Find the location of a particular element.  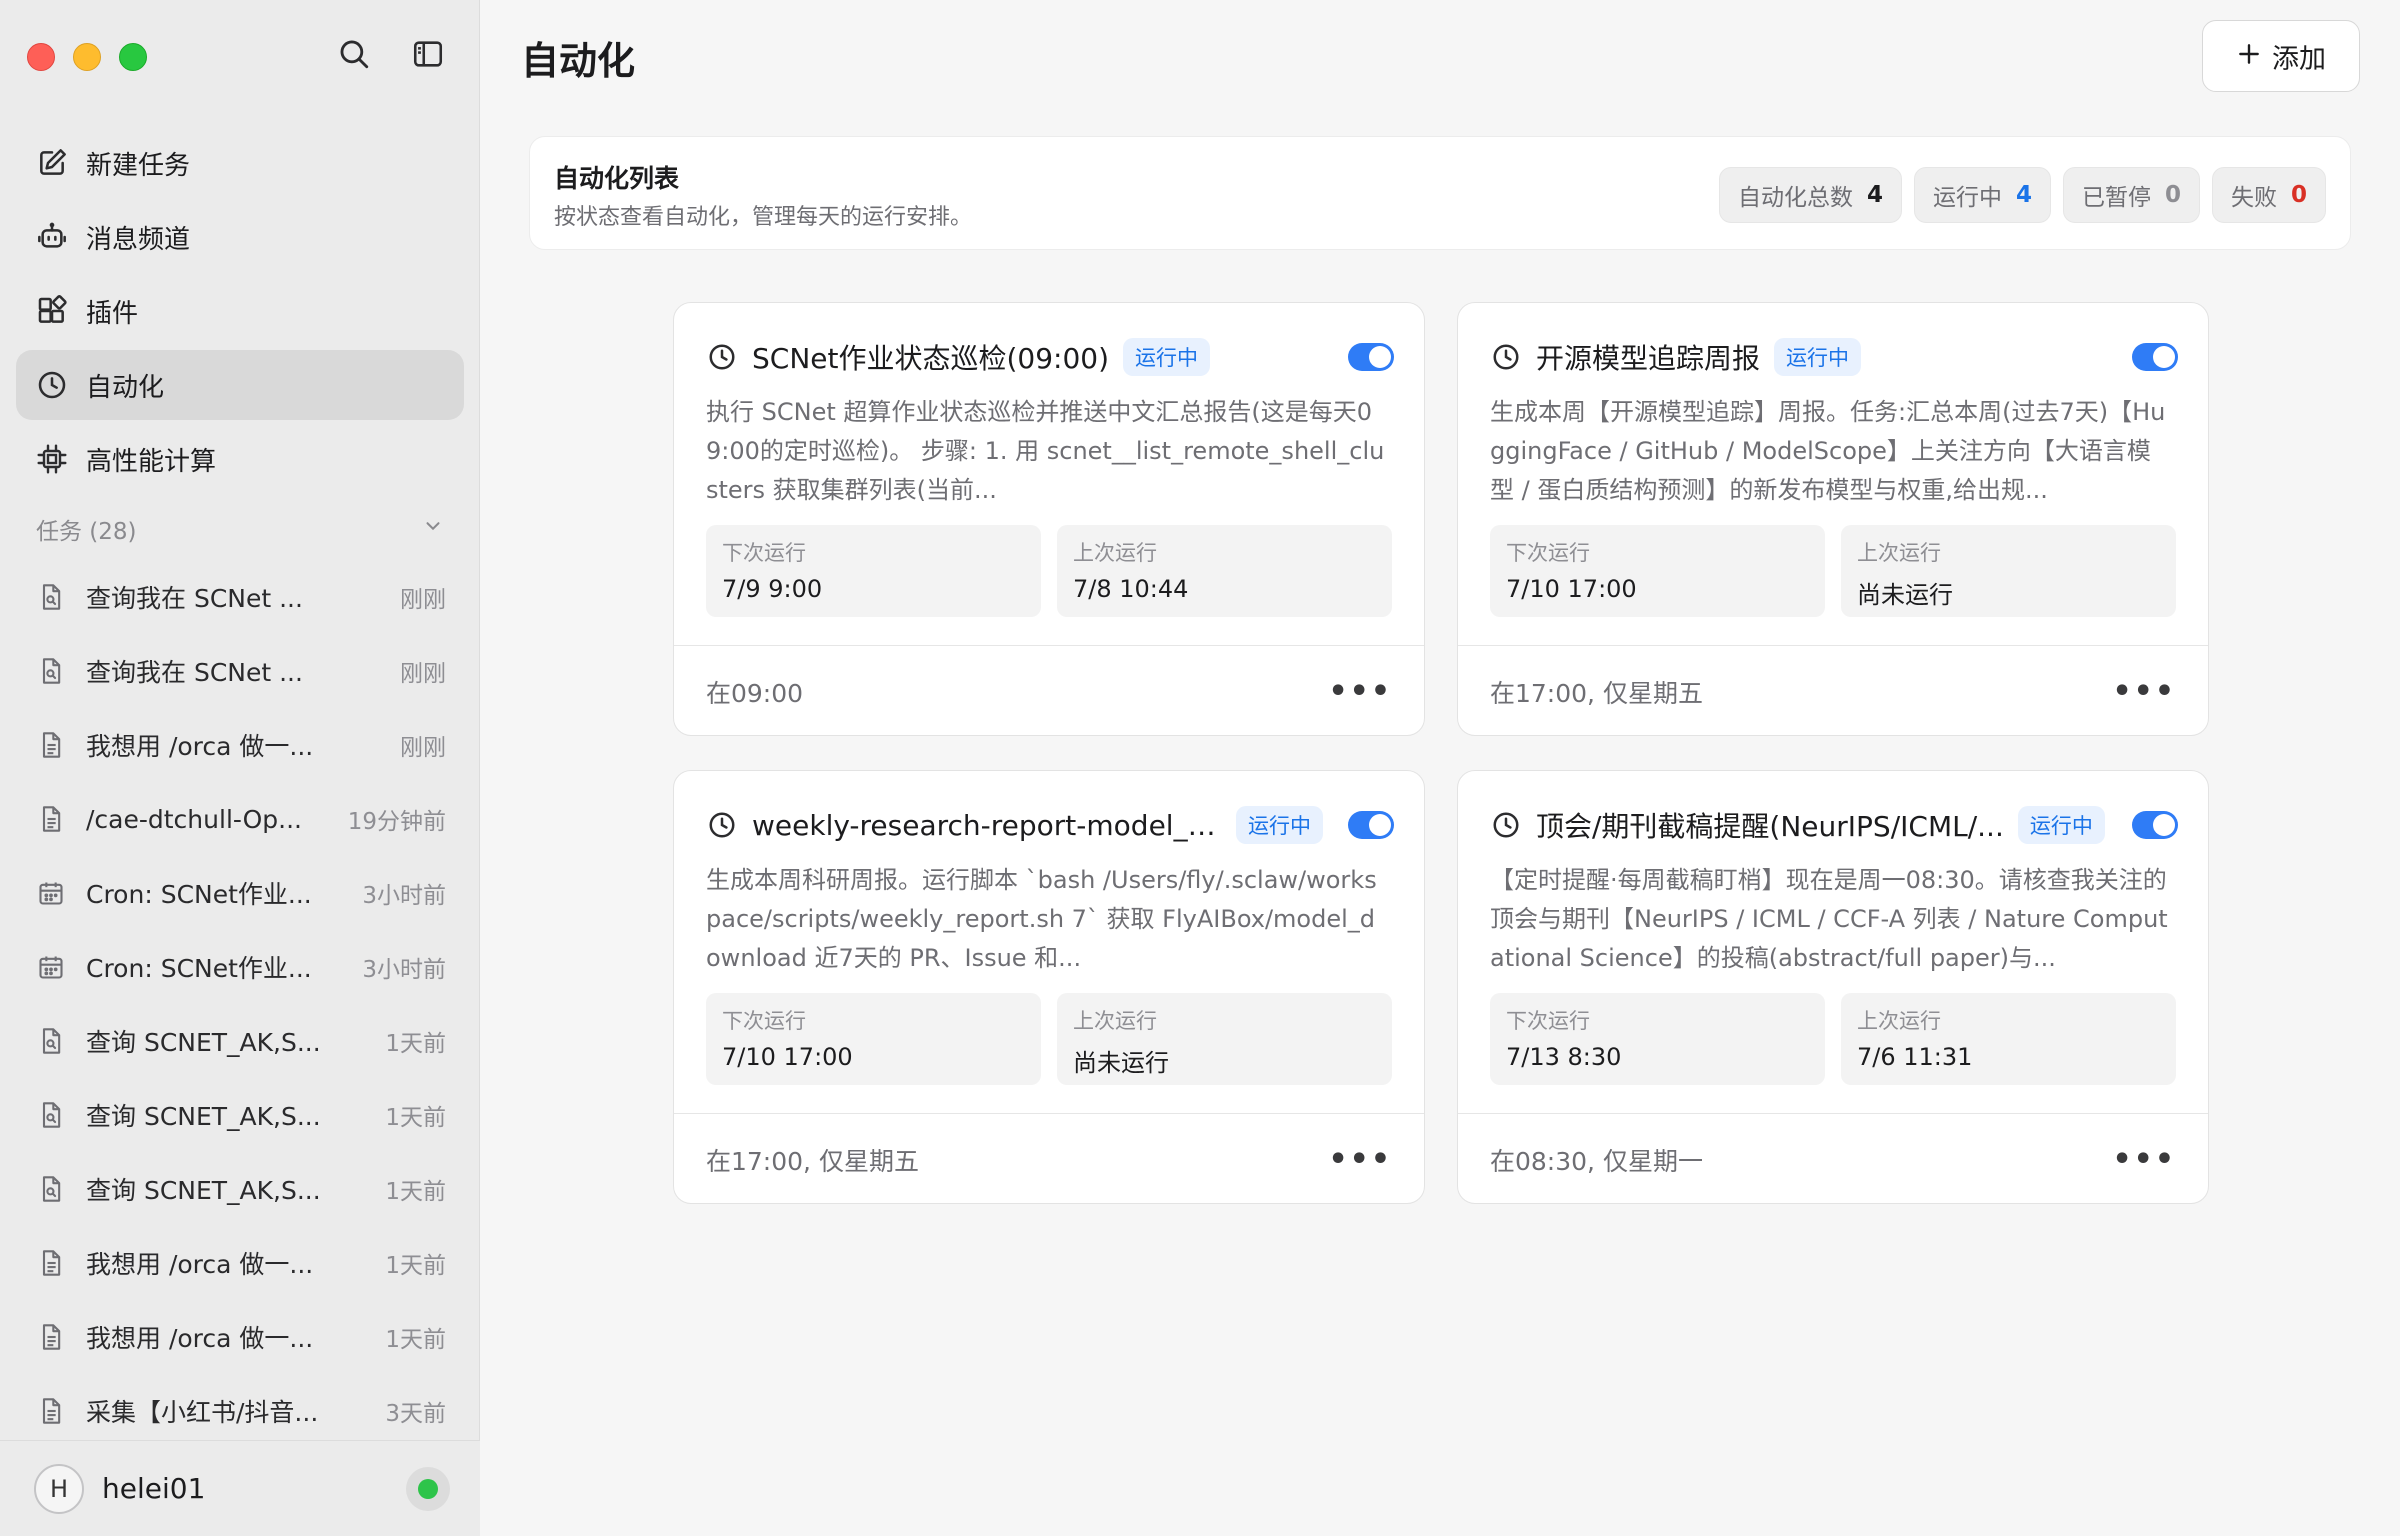

stat-count: 4 is located at coordinates (2023, 195).